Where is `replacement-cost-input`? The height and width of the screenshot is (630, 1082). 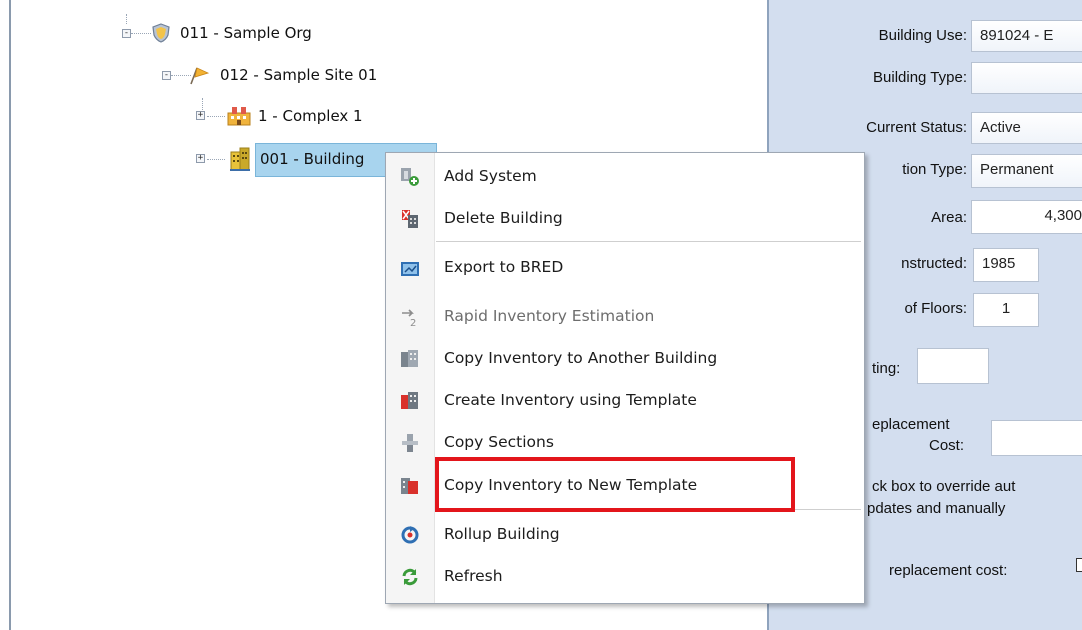
replacement-cost-input is located at coordinates (1036, 438).